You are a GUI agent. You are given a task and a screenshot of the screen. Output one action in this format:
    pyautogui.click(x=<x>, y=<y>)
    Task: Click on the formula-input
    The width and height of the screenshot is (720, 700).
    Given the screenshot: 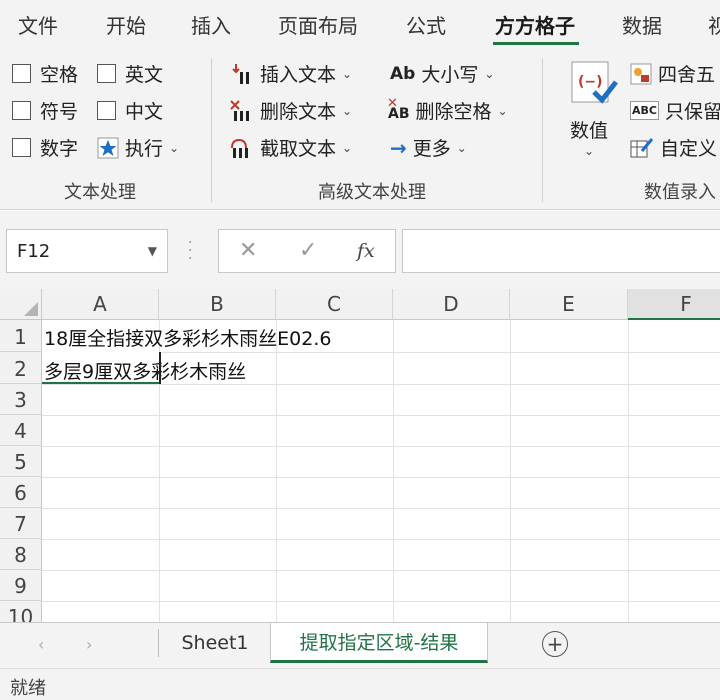 What is the action you would take?
    pyautogui.click(x=561, y=251)
    